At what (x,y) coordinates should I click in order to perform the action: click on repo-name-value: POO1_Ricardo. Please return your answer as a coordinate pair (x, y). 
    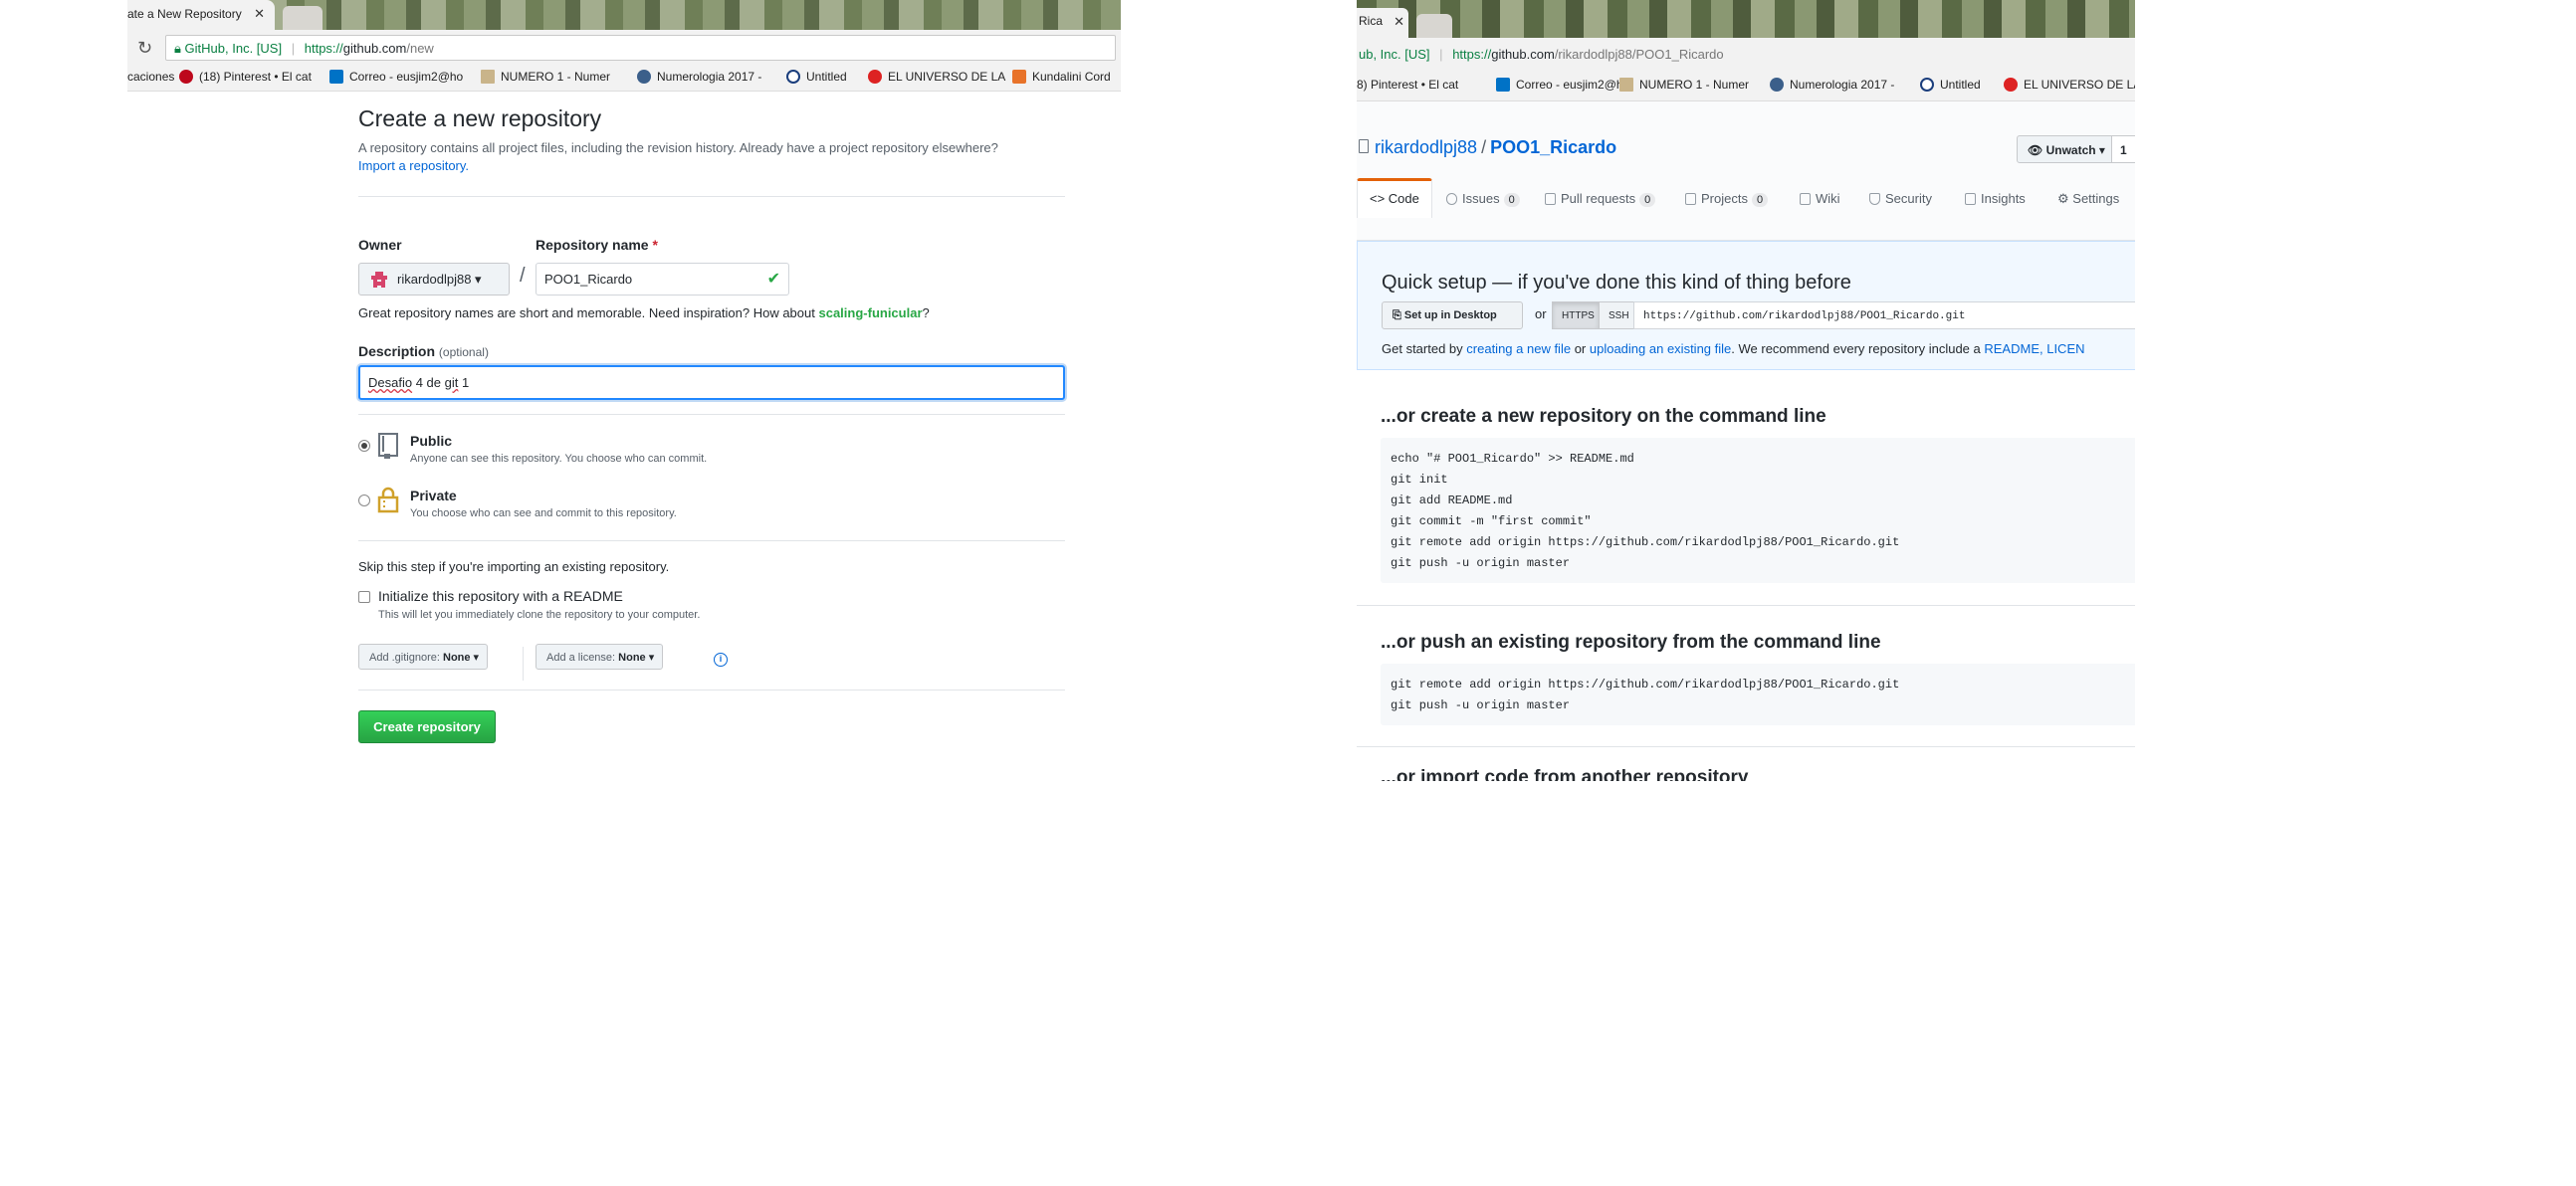
    Looking at the image, I should click on (588, 279).